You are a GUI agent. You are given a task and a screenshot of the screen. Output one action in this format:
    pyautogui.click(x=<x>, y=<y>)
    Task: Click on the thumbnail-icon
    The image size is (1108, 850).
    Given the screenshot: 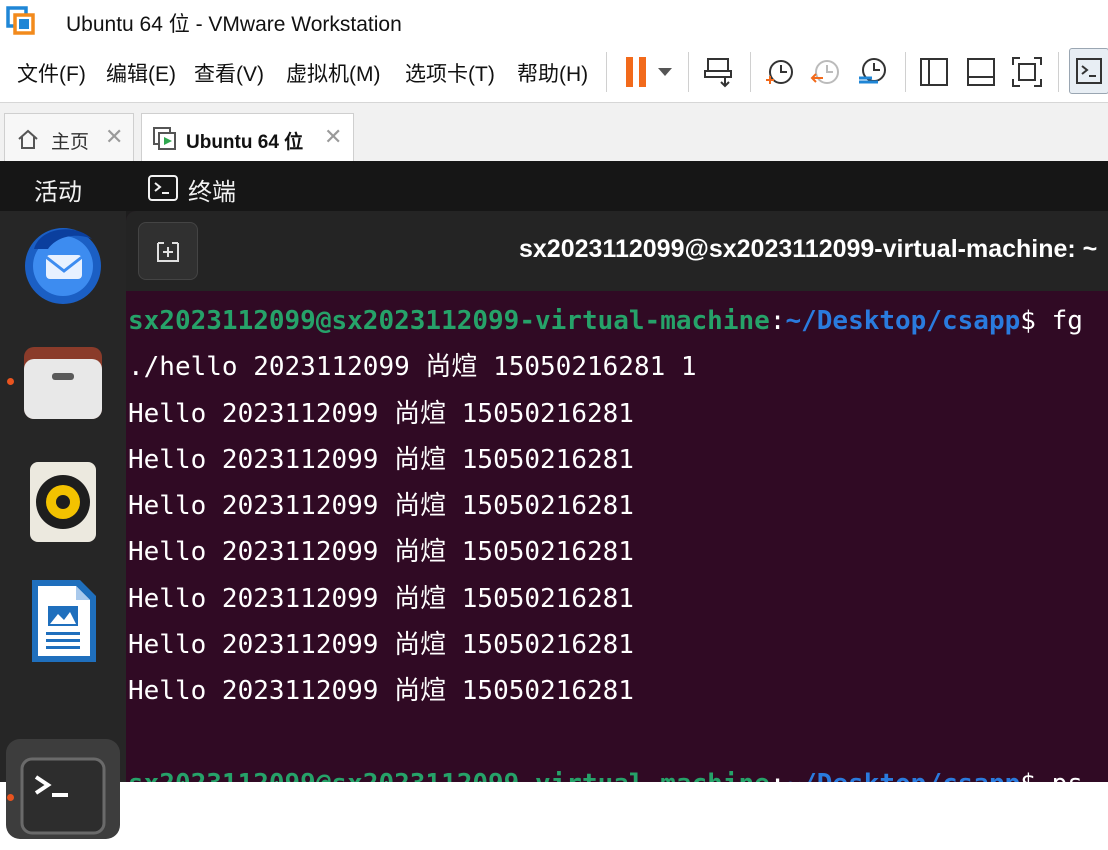 What is the action you would take?
    pyautogui.click(x=981, y=72)
    